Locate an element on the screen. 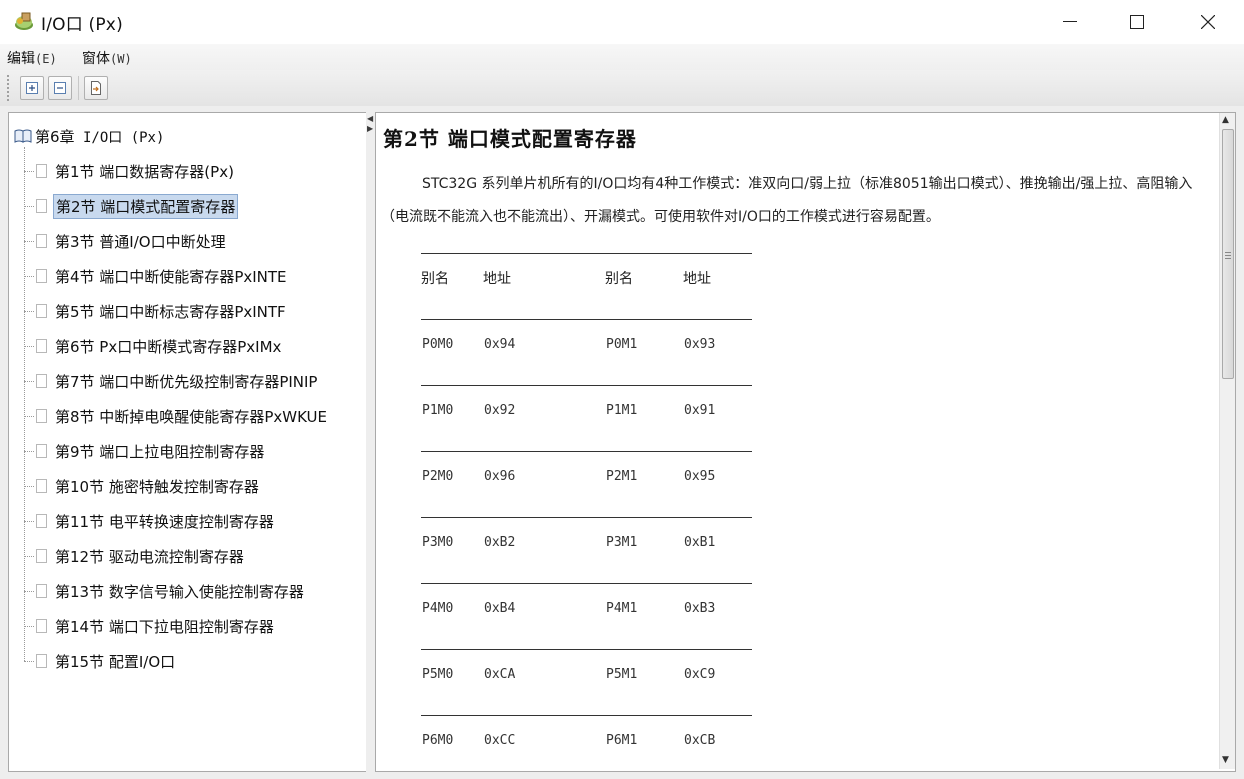 This screenshot has width=1244, height=779. table-cell: 0xB2 is located at coordinates (500, 542).